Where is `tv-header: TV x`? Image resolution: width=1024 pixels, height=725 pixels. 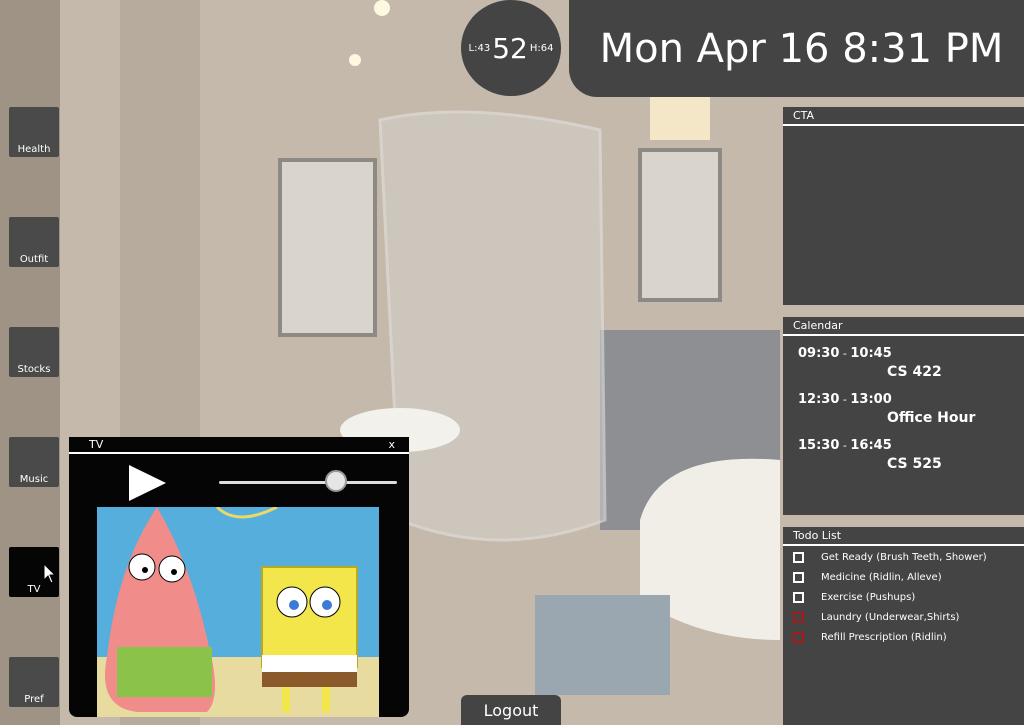
tv-header: TV x is located at coordinates (239, 445).